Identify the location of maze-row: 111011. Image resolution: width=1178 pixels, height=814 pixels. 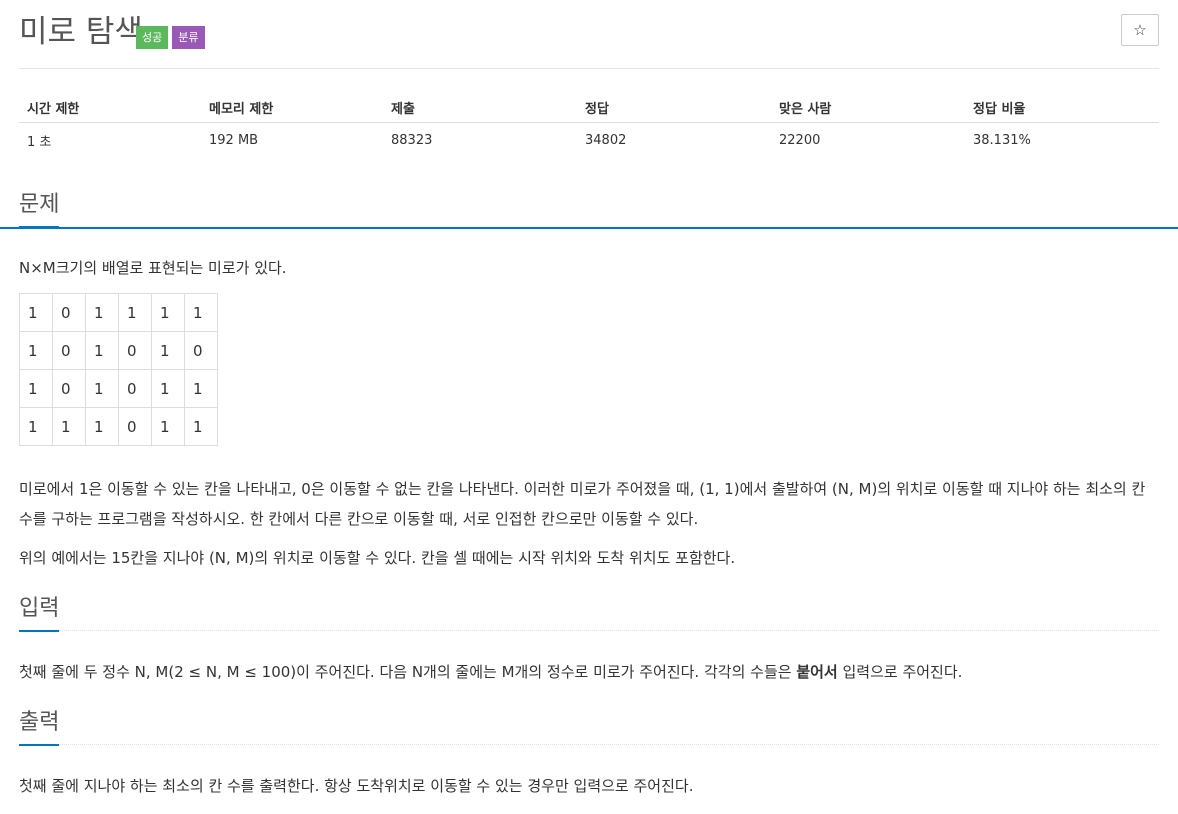
(118, 426).